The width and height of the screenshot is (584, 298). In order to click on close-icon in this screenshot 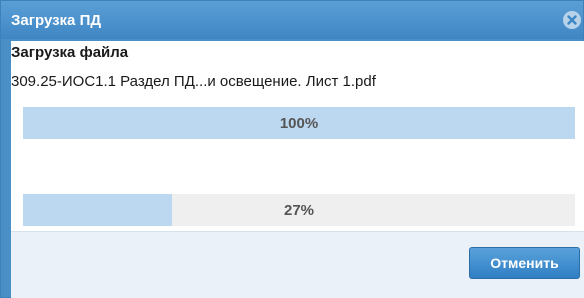, I will do `click(572, 20)`.